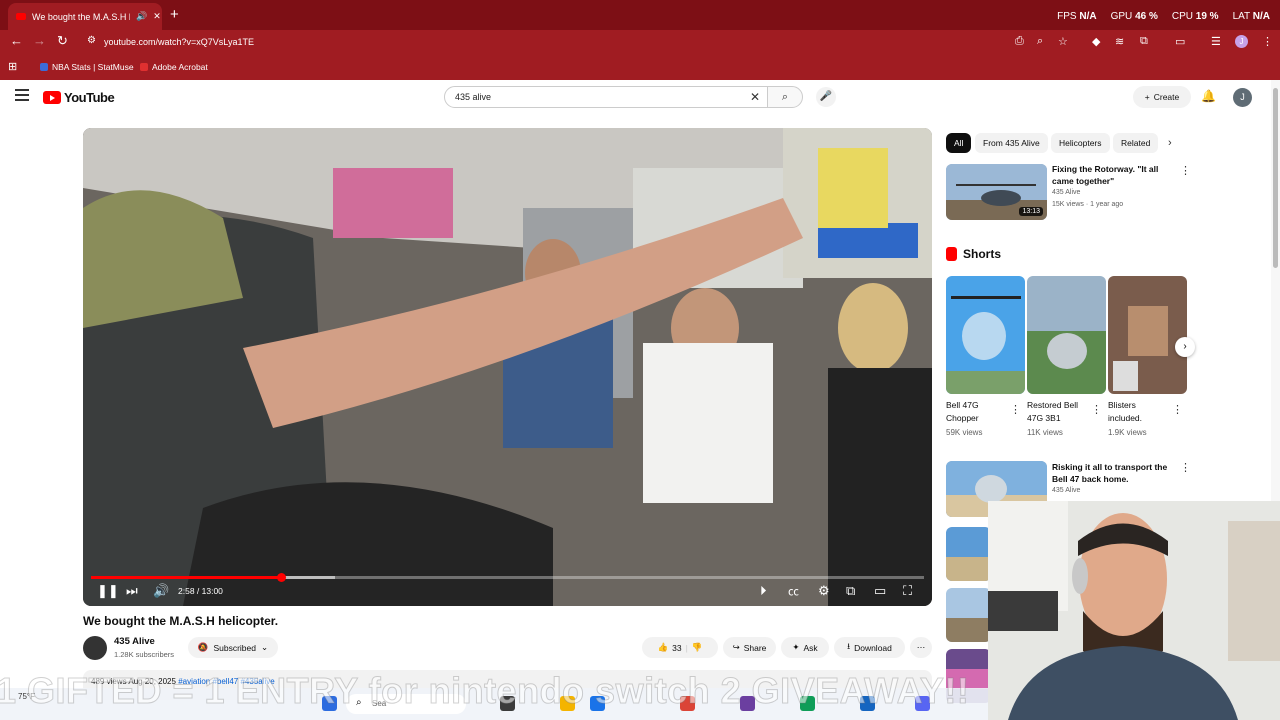  I want to click on settings-gear-icon: ⚙, so click(824, 591).